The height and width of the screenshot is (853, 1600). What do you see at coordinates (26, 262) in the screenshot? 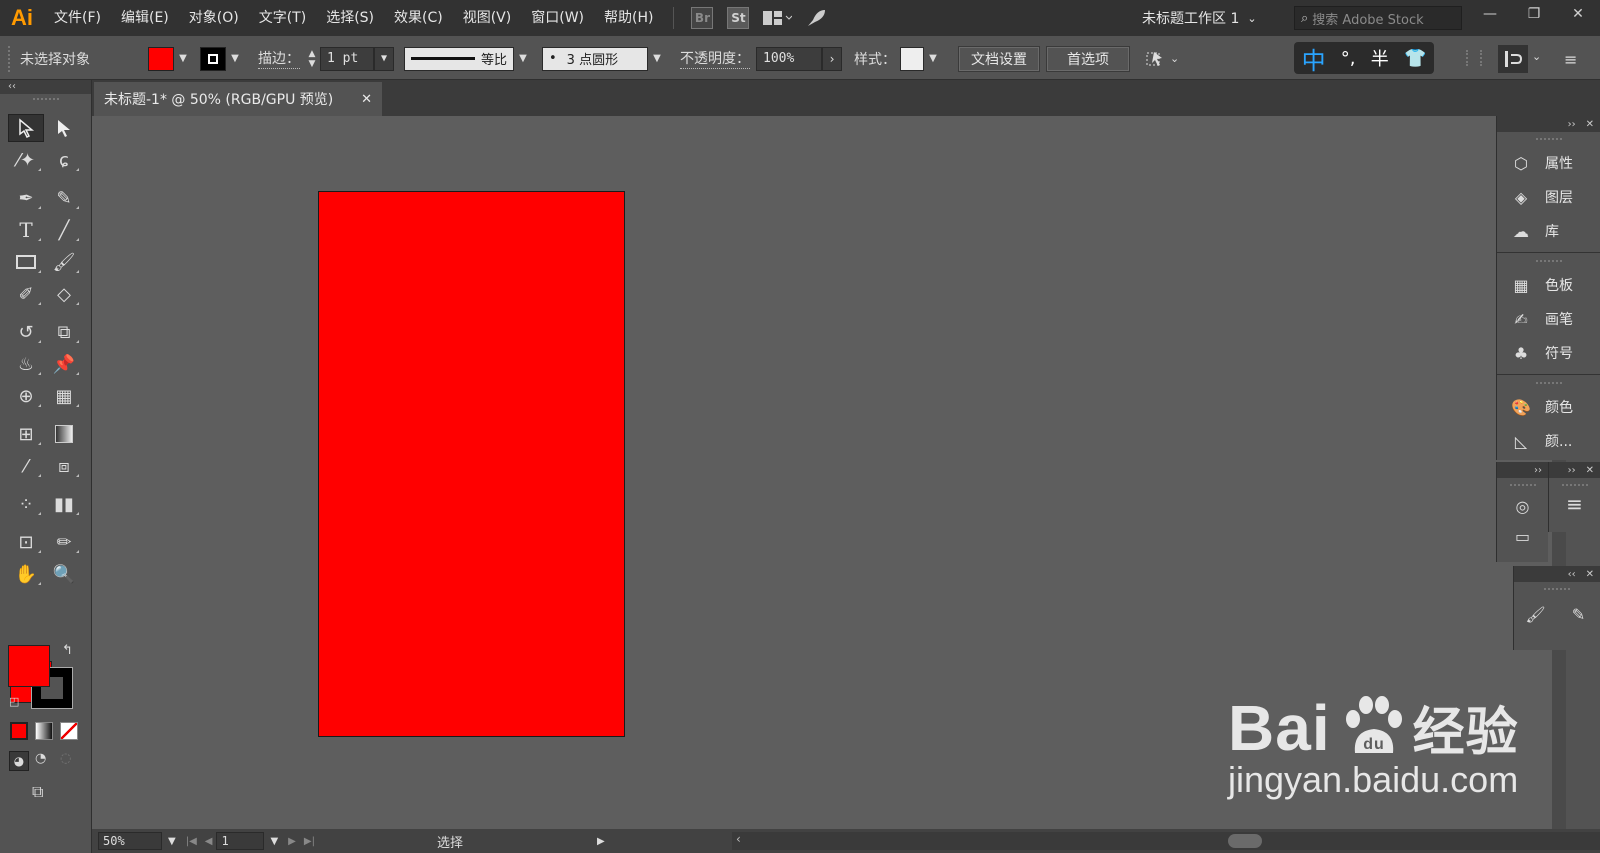
I see `rectangle-tool` at bounding box center [26, 262].